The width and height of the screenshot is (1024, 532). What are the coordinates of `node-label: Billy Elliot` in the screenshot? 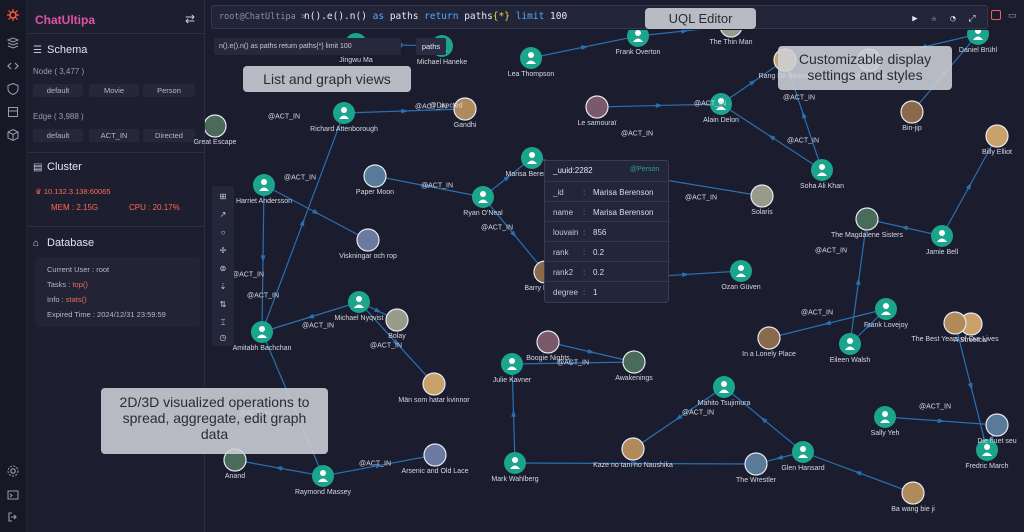 It's located at (997, 152).